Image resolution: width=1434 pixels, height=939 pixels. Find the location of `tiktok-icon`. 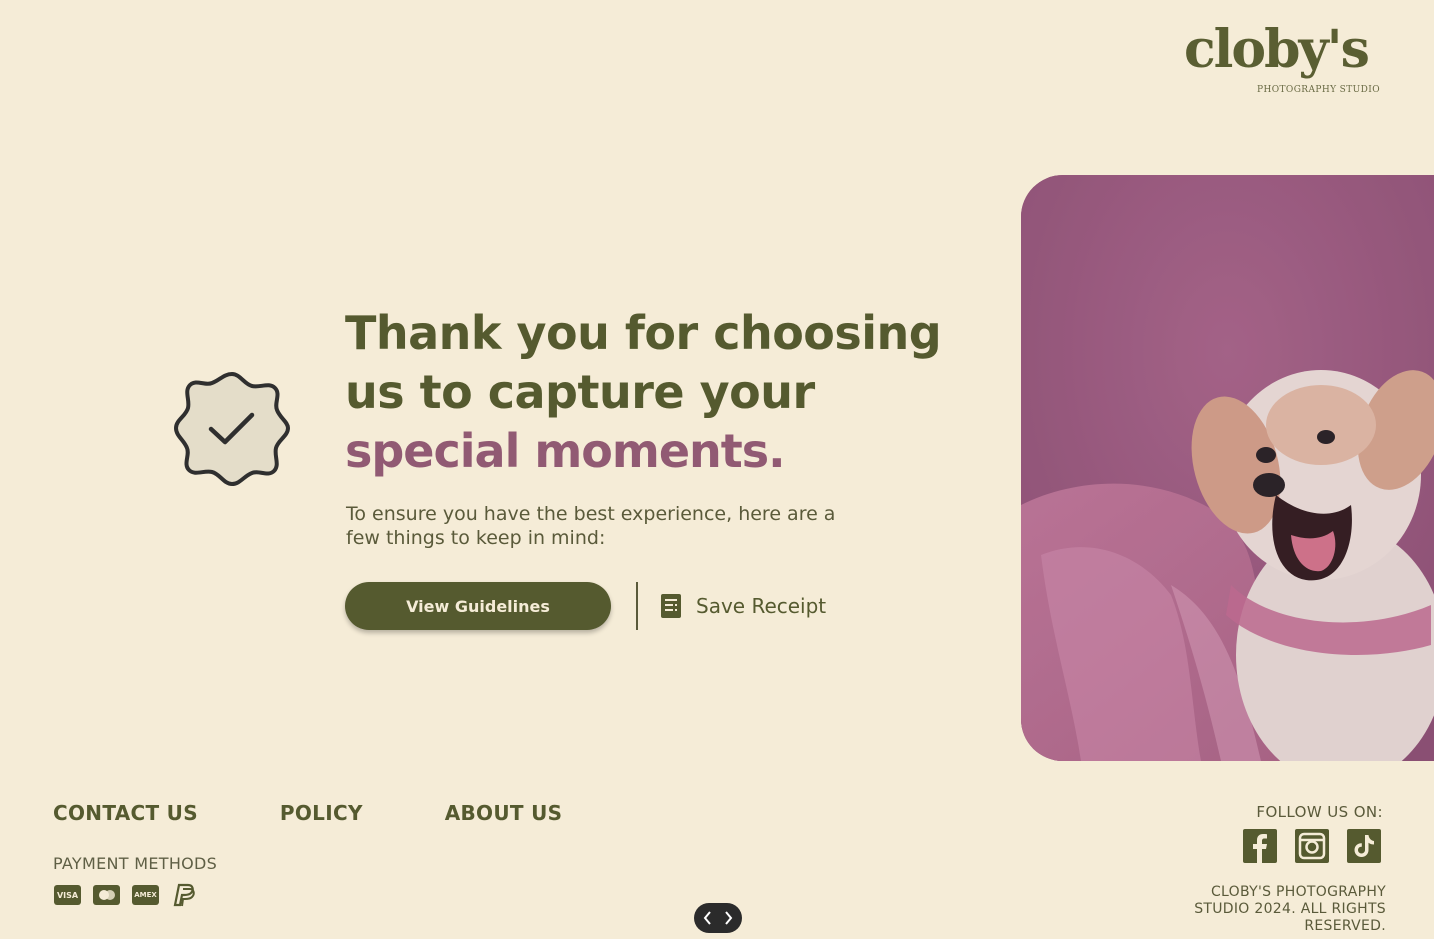

tiktok-icon is located at coordinates (1364, 846).